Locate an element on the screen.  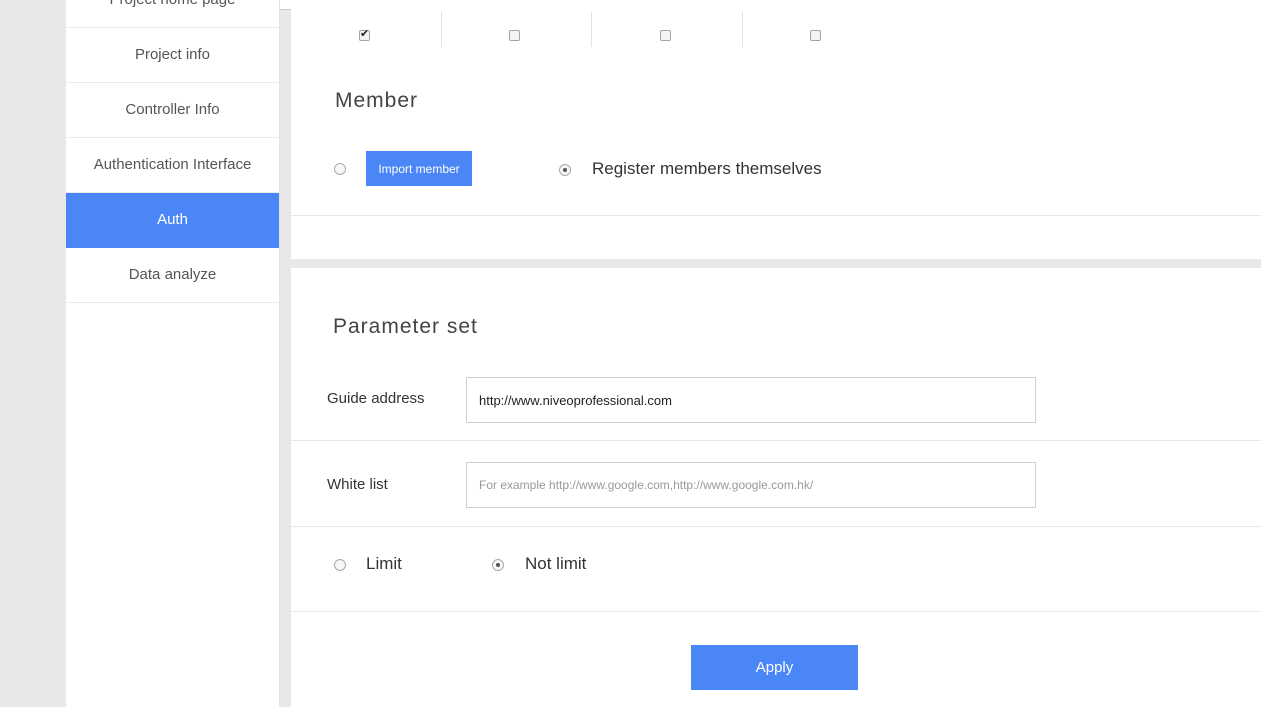
register-members-radio is located at coordinates (565, 170).